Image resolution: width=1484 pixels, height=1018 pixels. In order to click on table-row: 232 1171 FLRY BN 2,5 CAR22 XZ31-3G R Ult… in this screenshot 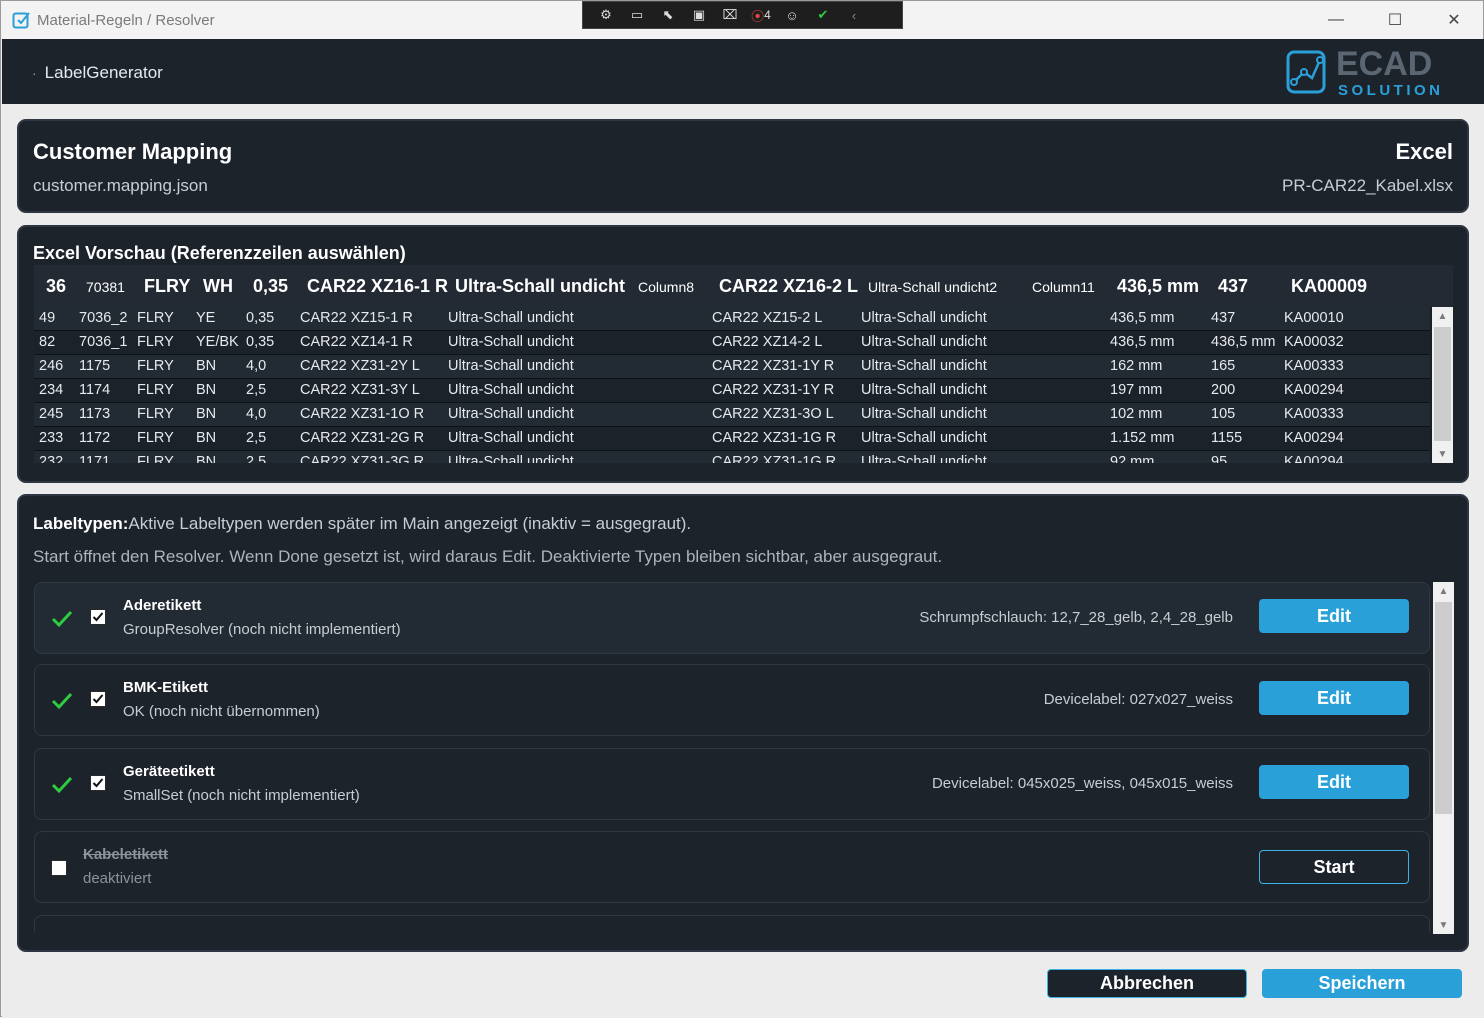, I will do `click(732, 457)`.